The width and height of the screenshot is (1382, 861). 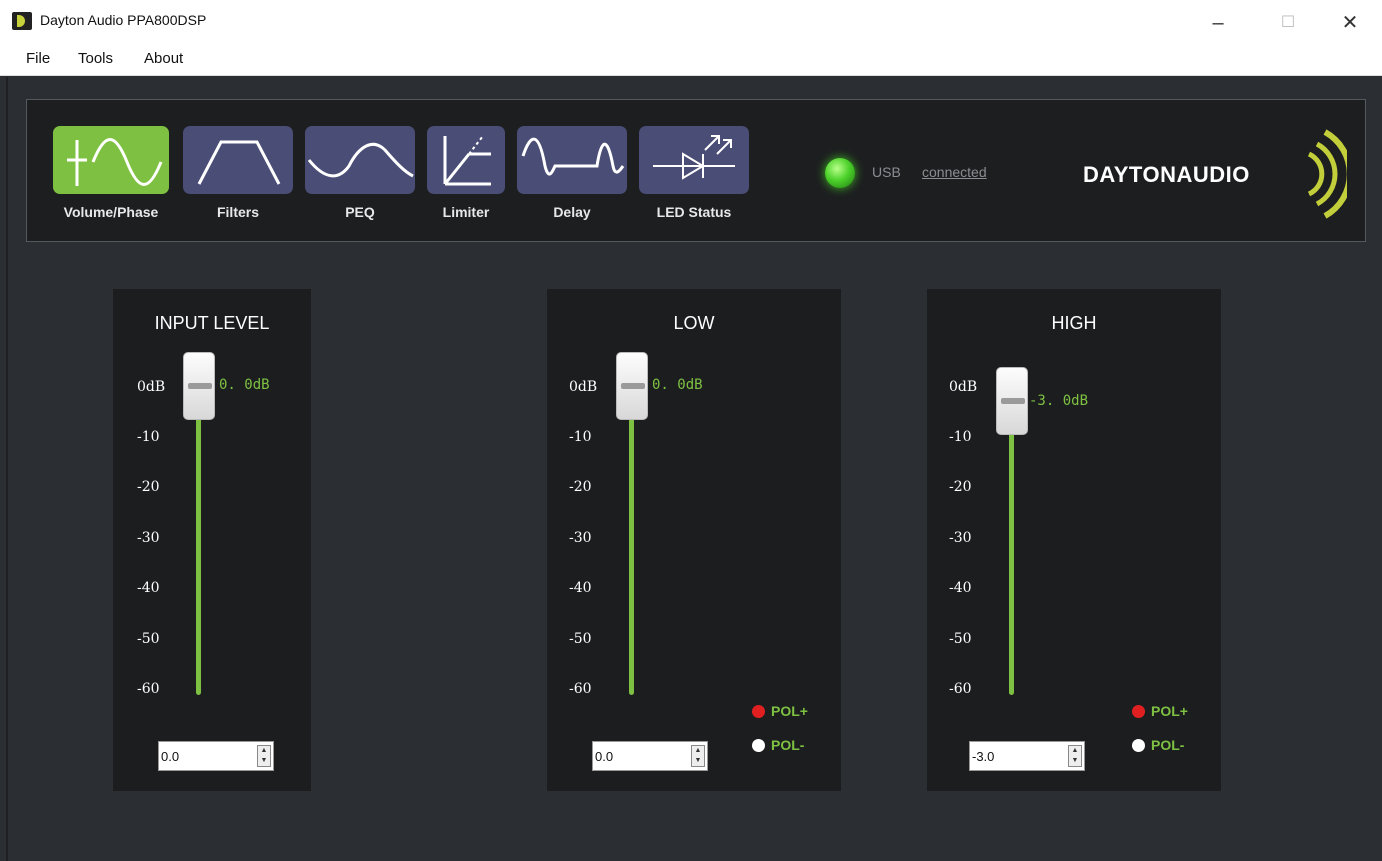 I want to click on low-slider-track, so click(x=631, y=542).